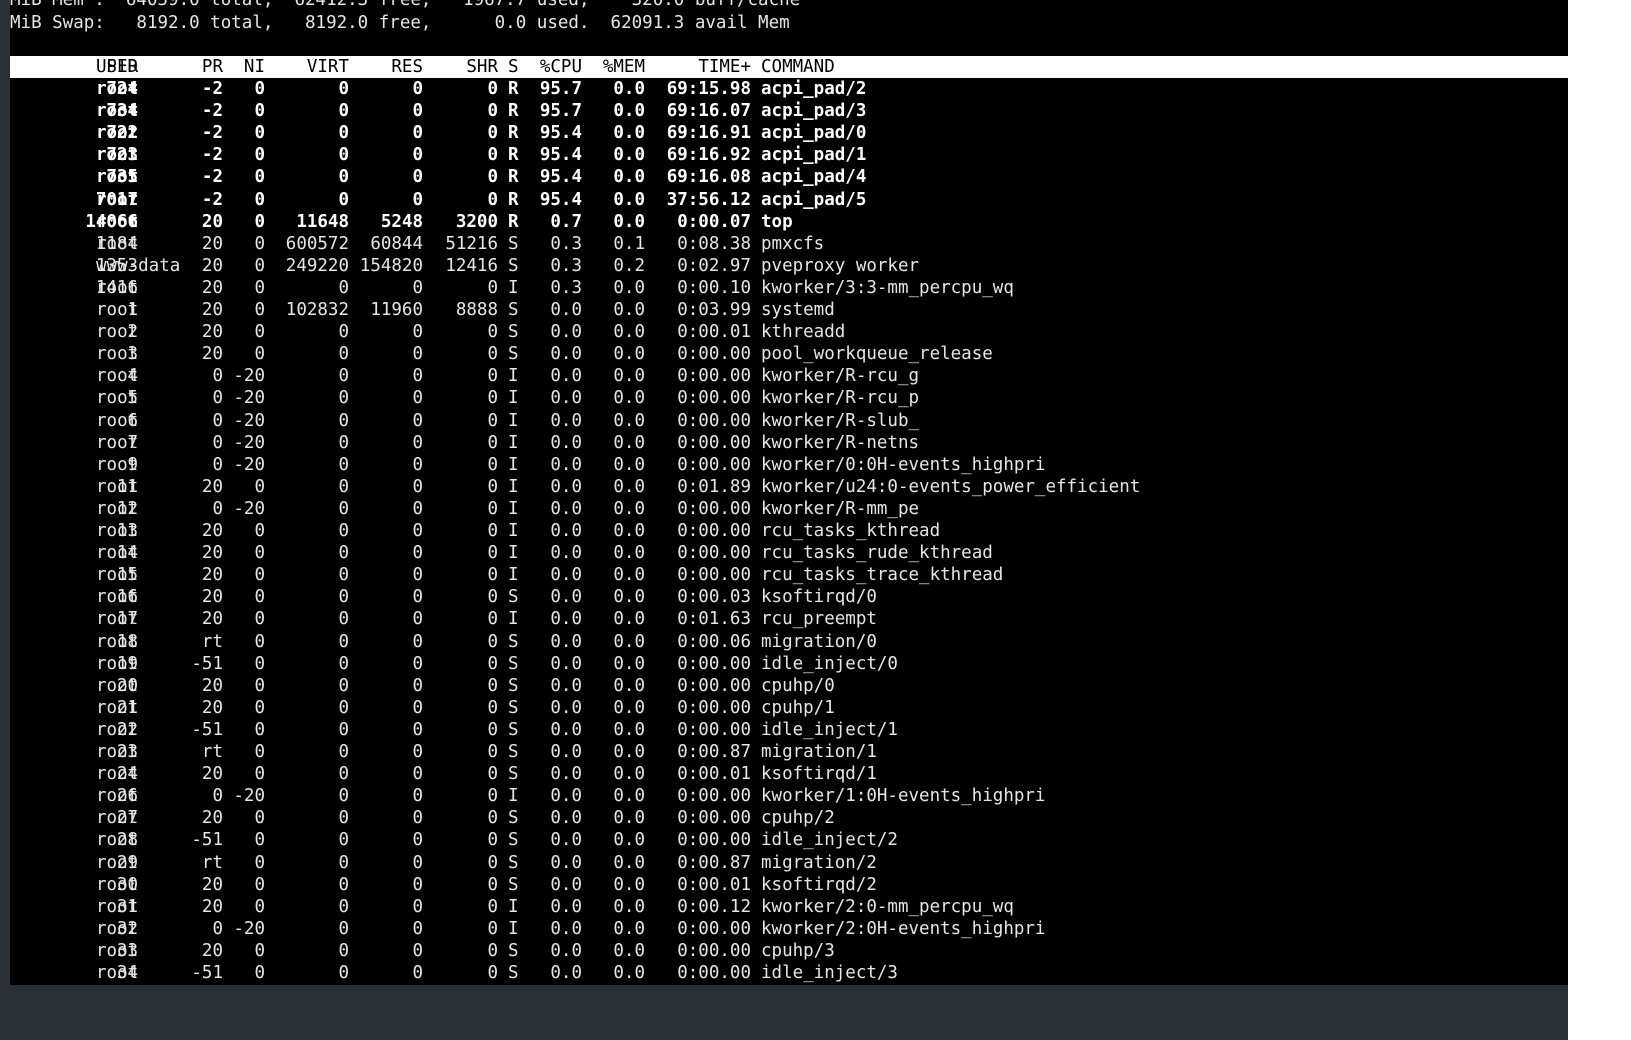 Image resolution: width=1631 pixels, height=1040 pixels. Describe the element at coordinates (708, 89) in the screenshot. I see `process-time: 69:15.98` at that location.